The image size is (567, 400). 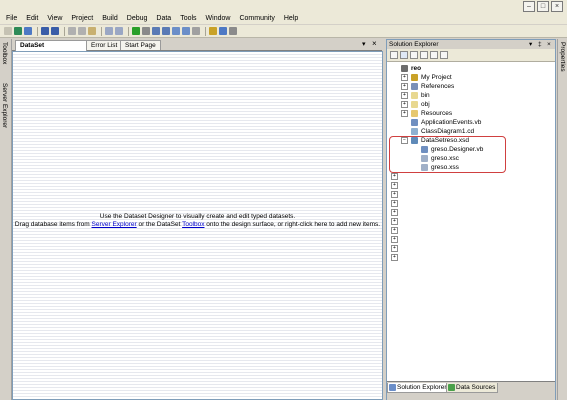 I want to click on open-icon, so click(x=28, y=31).